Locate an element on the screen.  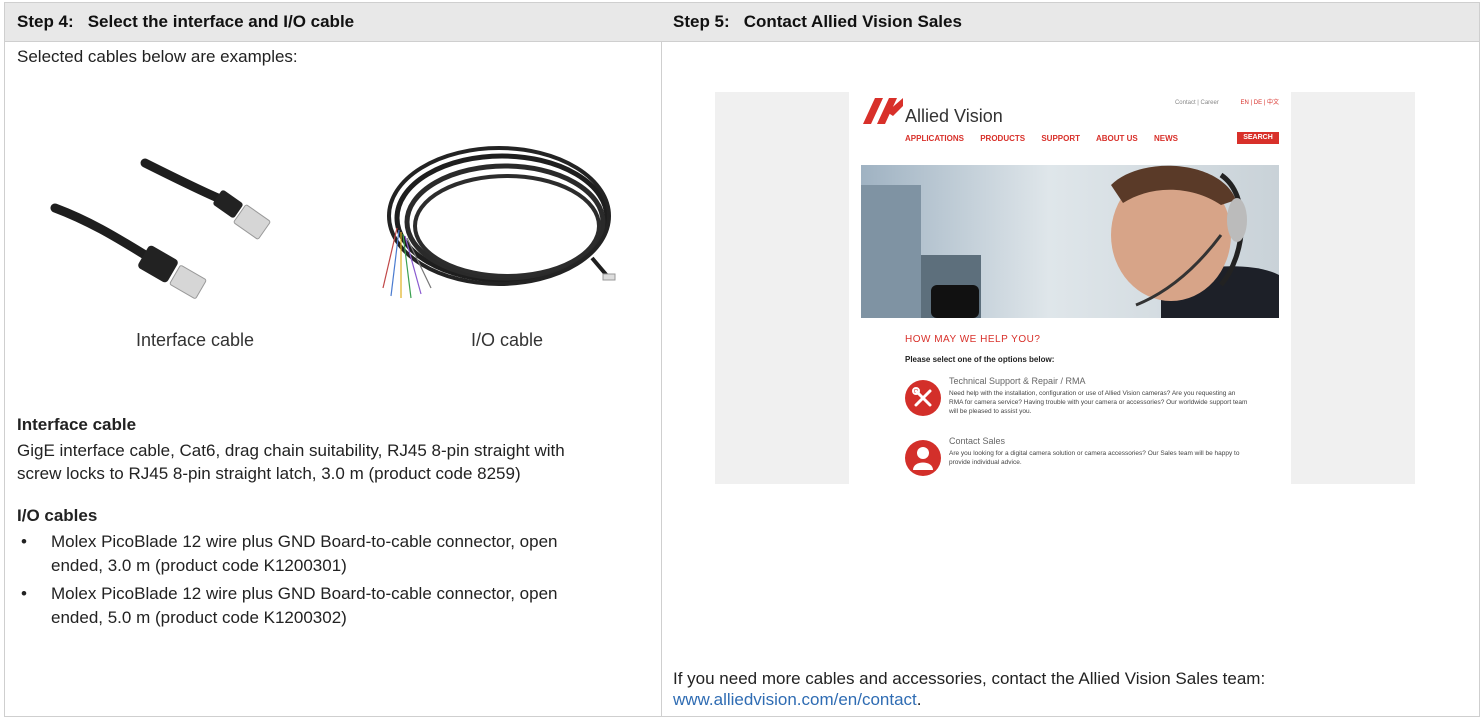
step5-title: Contact Allied Vision Sales is located at coordinates (852, 21).